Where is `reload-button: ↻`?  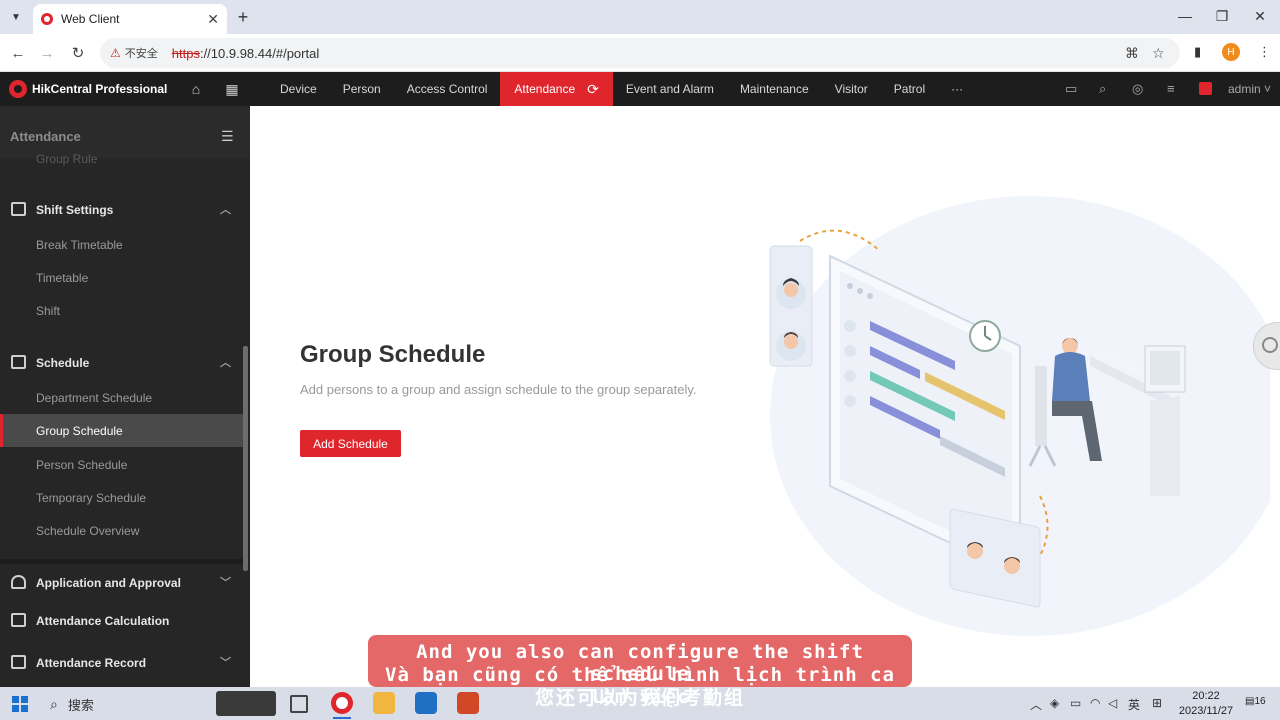 reload-button: ↻ is located at coordinates (78, 53).